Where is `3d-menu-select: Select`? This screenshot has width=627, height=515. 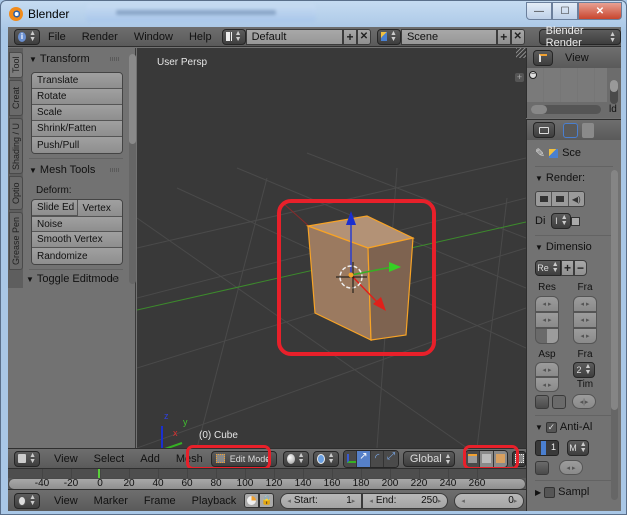
3d-menu-select: Select is located at coordinates (109, 459).